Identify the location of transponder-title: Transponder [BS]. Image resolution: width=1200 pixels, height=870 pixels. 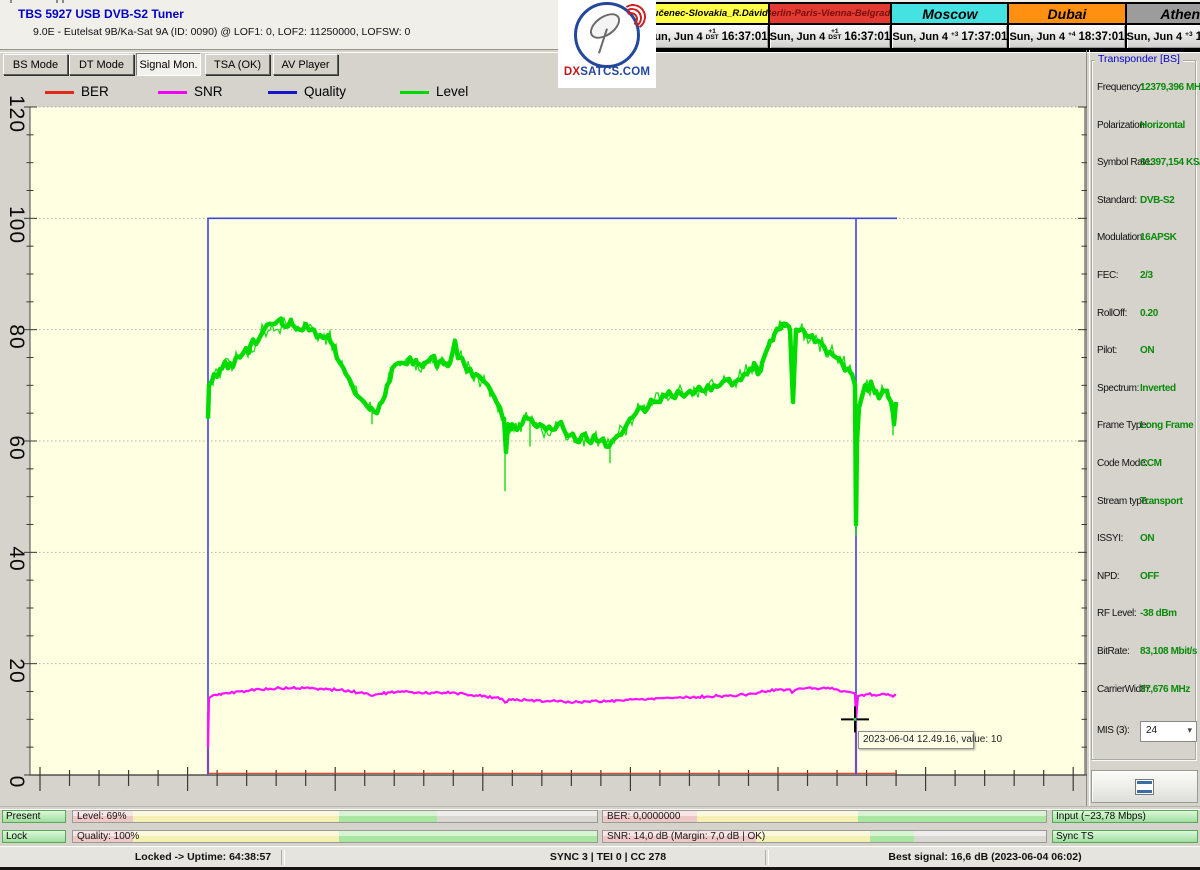
(1139, 59).